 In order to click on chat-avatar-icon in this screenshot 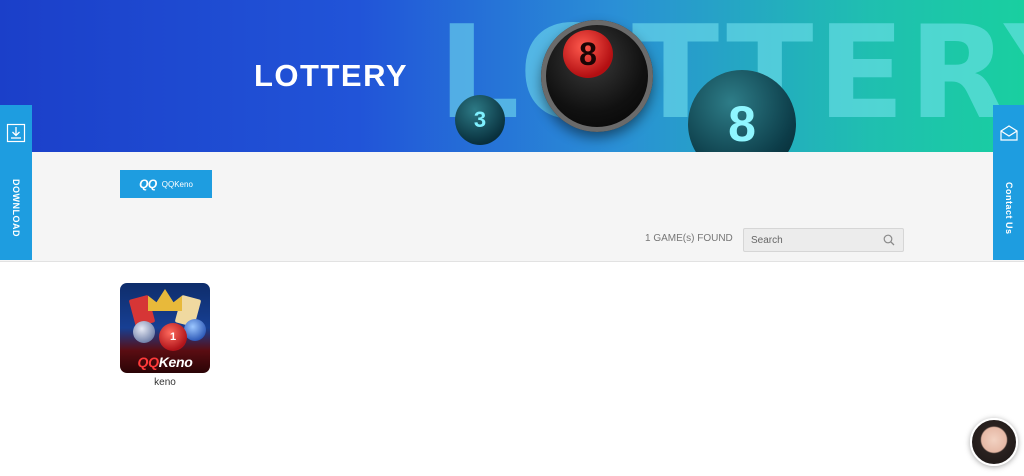, I will do `click(994, 442)`.